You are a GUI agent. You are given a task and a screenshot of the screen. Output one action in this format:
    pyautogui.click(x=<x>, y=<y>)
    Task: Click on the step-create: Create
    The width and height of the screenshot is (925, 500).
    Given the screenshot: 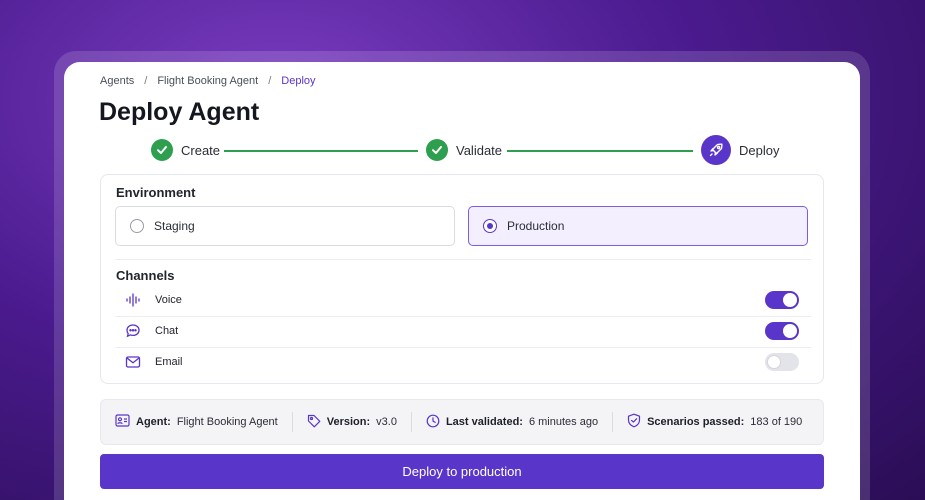 What is the action you would take?
    pyautogui.click(x=185, y=150)
    